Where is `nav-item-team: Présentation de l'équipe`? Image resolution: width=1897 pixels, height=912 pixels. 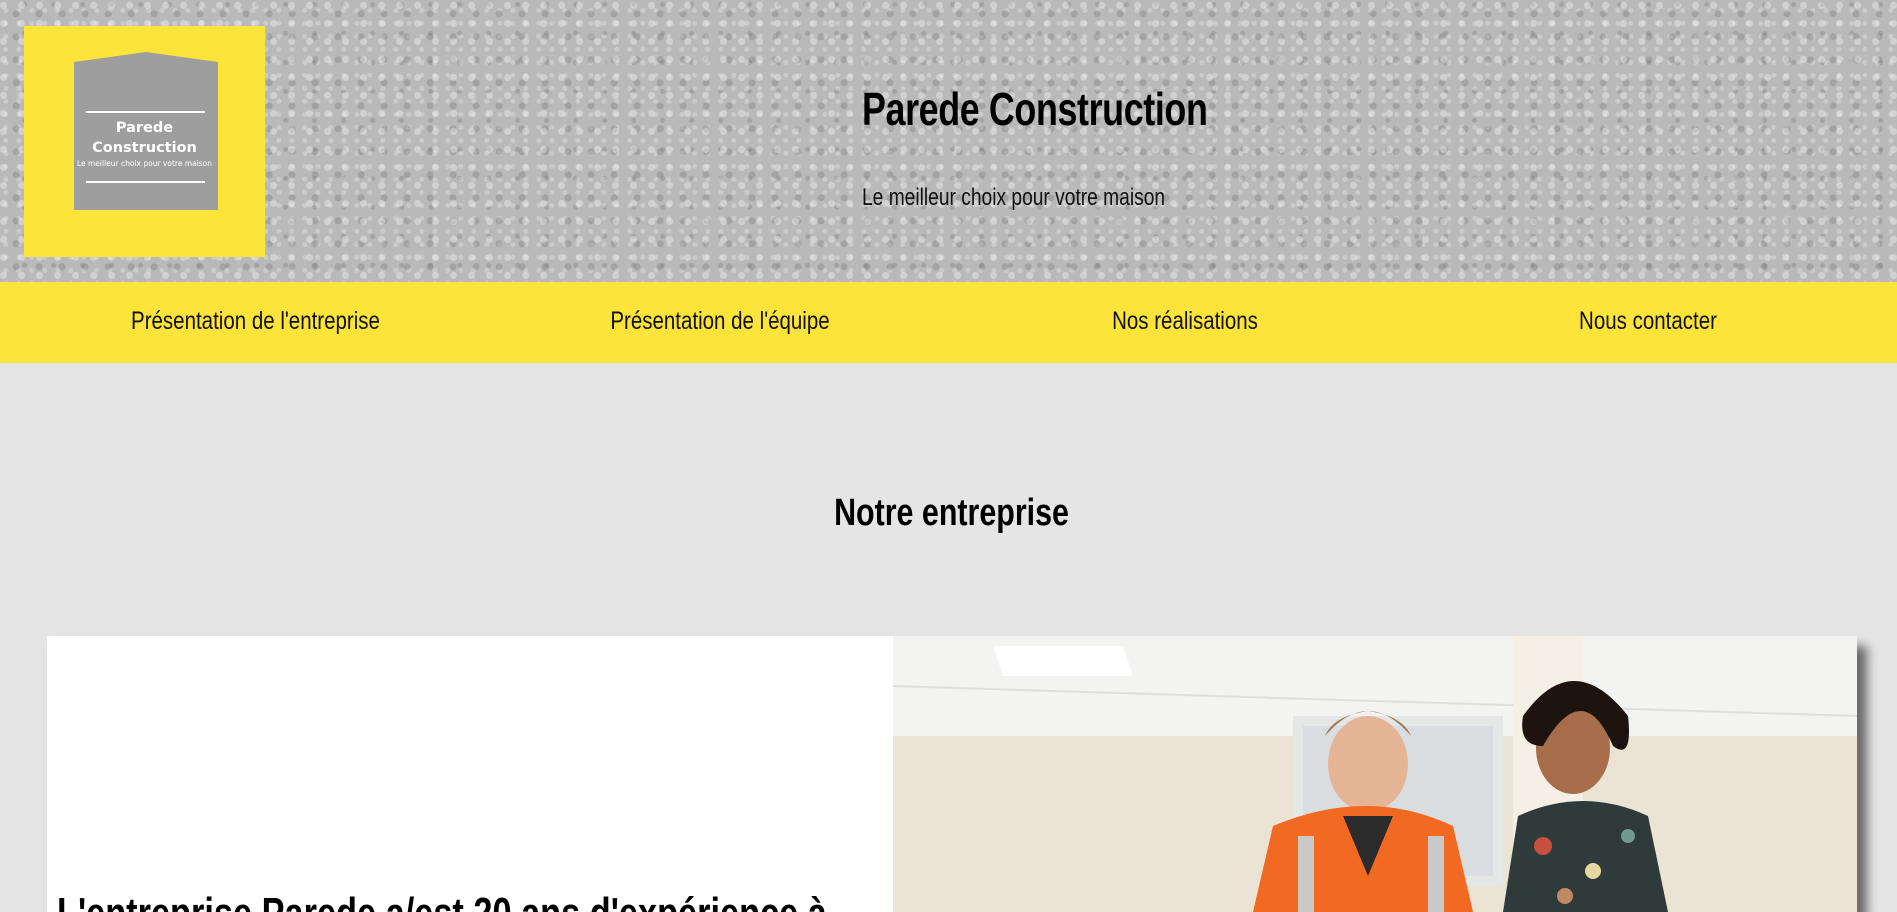
nav-item-team: Présentation de l'équipe is located at coordinates (720, 321).